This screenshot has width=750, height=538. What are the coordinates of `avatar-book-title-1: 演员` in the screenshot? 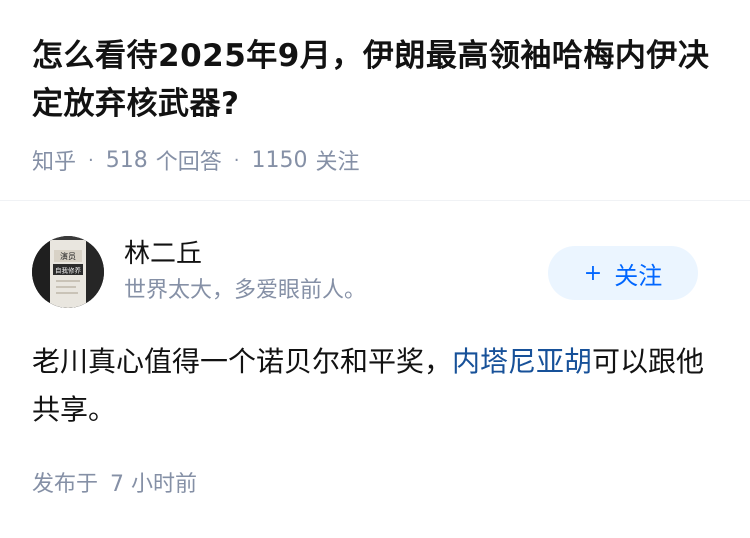 It's located at (68, 256).